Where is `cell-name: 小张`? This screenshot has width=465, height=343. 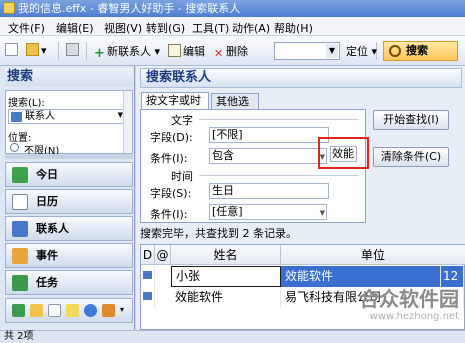
cell-name: 小张 is located at coordinates (226, 276).